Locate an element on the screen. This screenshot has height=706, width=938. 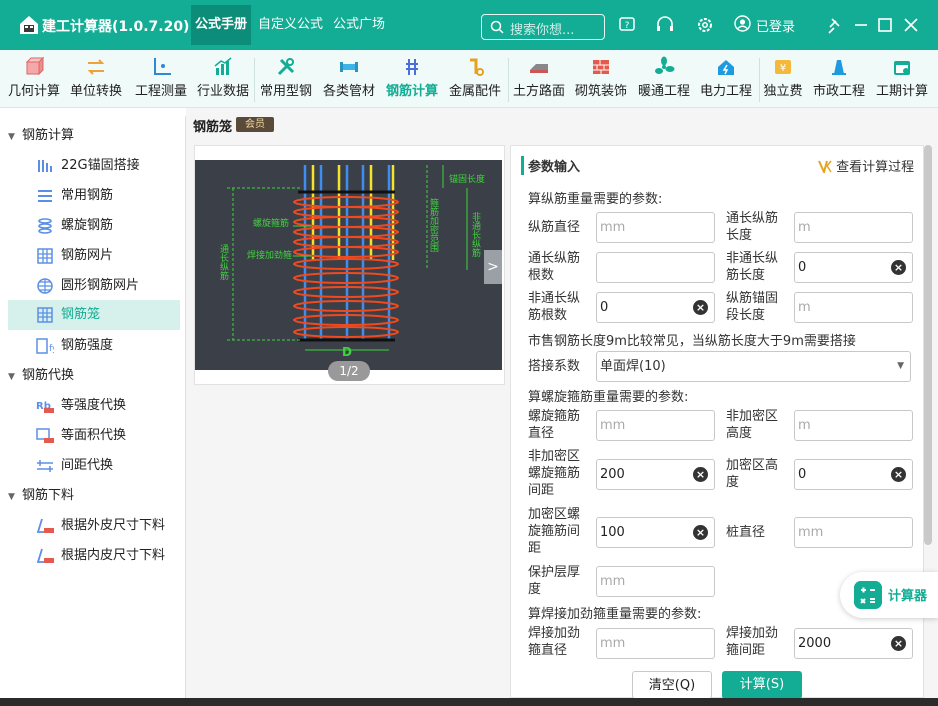
splice-select: 单面焊(10) ▼ is located at coordinates (753, 366).